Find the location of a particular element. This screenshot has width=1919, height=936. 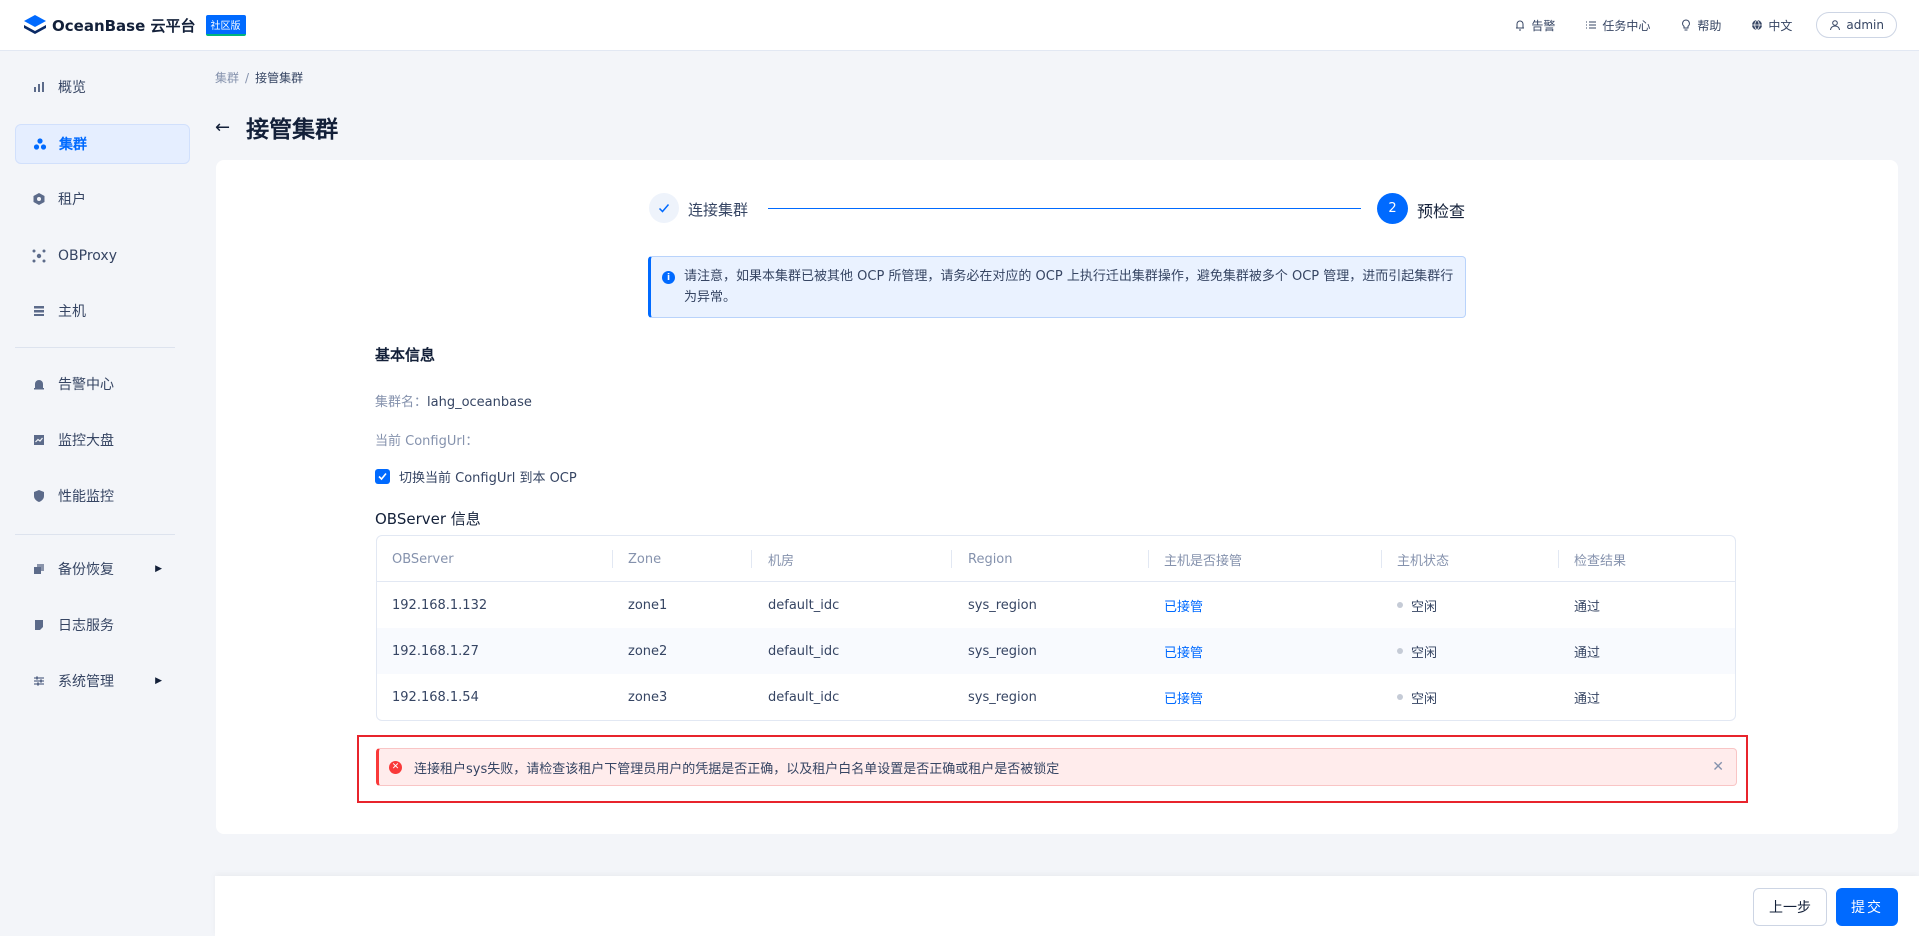

cell-zone: zone2 is located at coordinates (648, 651).